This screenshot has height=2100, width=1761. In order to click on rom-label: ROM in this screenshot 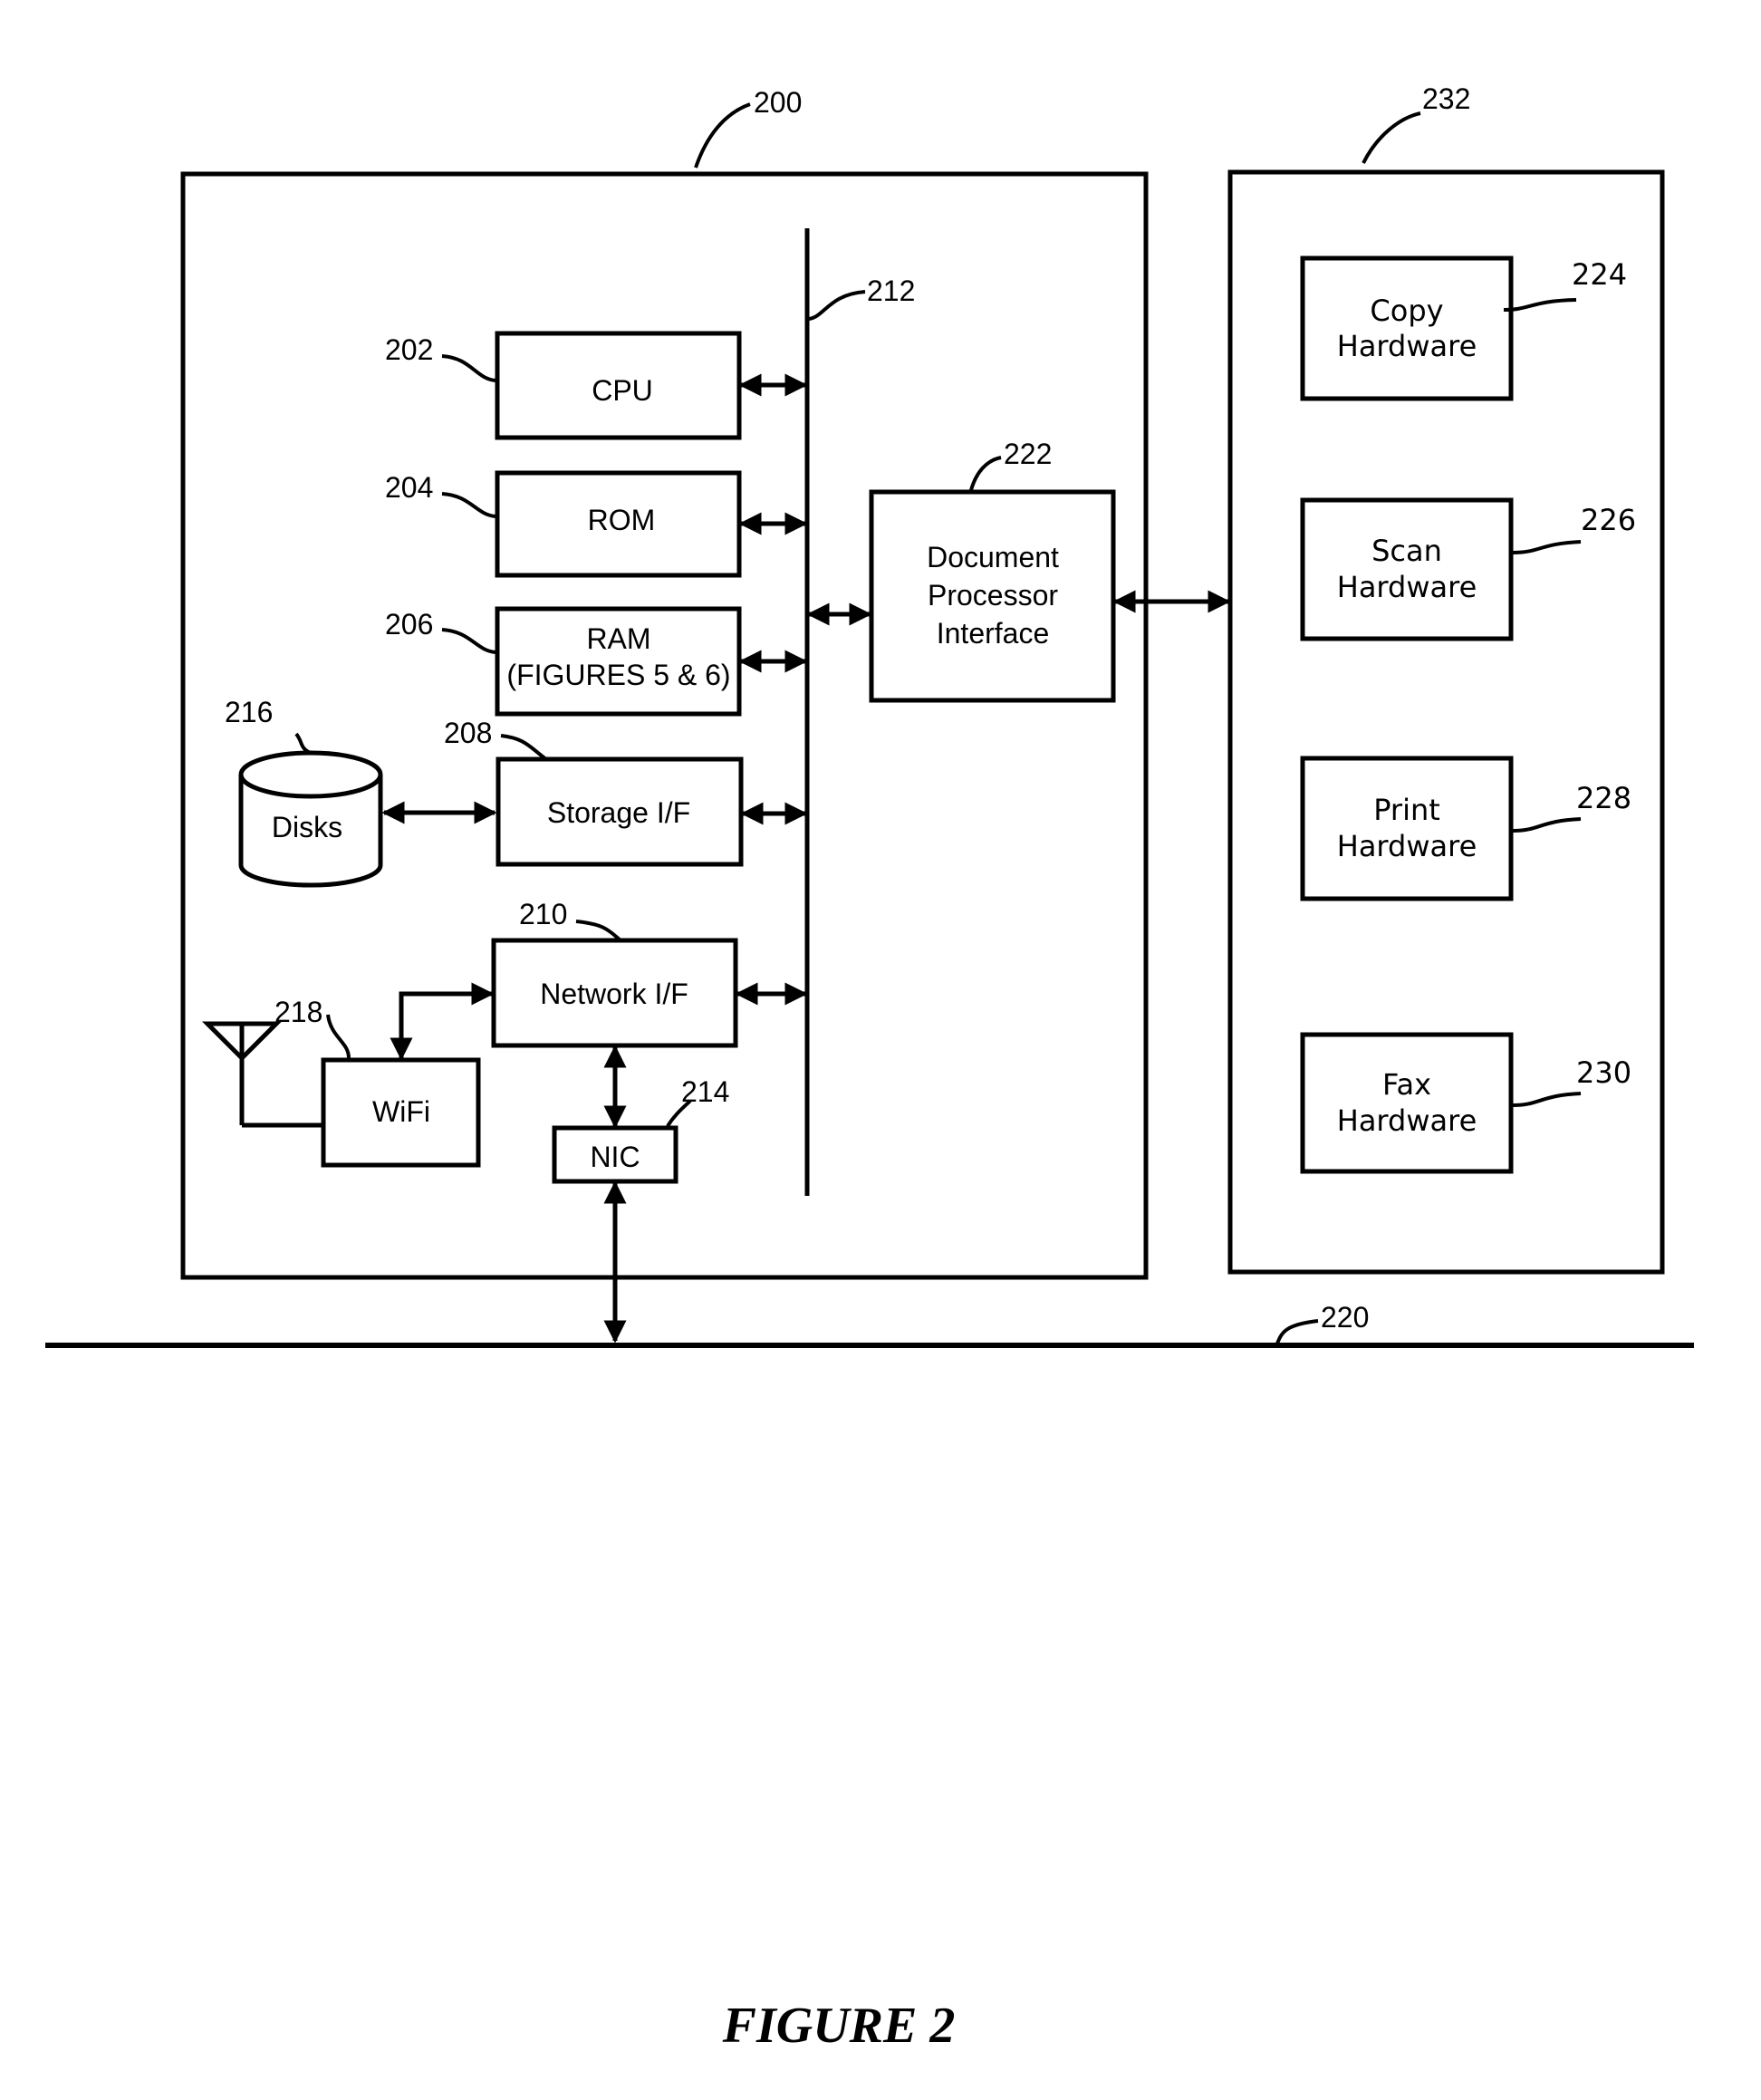, I will do `click(622, 520)`.